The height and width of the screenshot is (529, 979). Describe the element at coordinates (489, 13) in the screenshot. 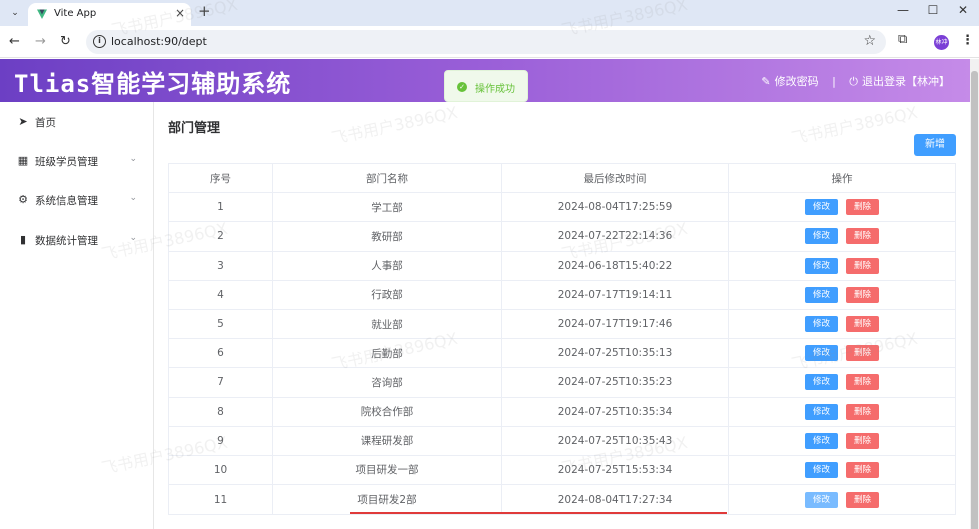

I see `browser-tab-bar: ⌄ Vite App × + — ☐ ✕` at that location.